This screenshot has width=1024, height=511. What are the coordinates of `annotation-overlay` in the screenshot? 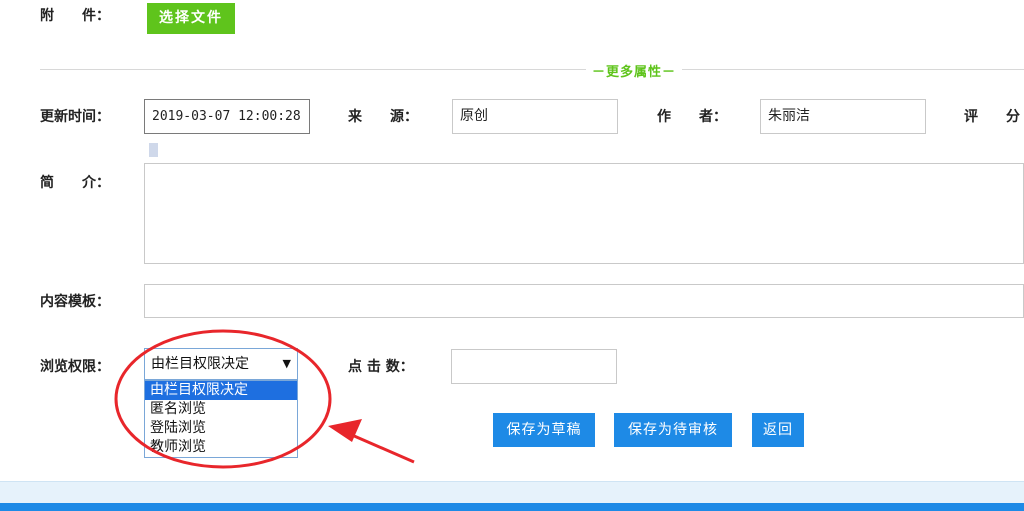 It's located at (264, 399).